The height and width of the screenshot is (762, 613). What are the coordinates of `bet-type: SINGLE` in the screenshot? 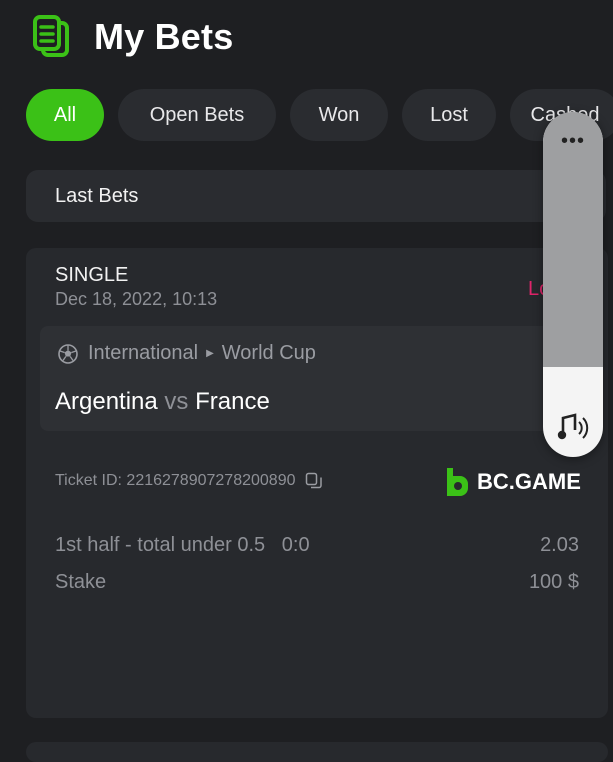 It's located at (92, 275).